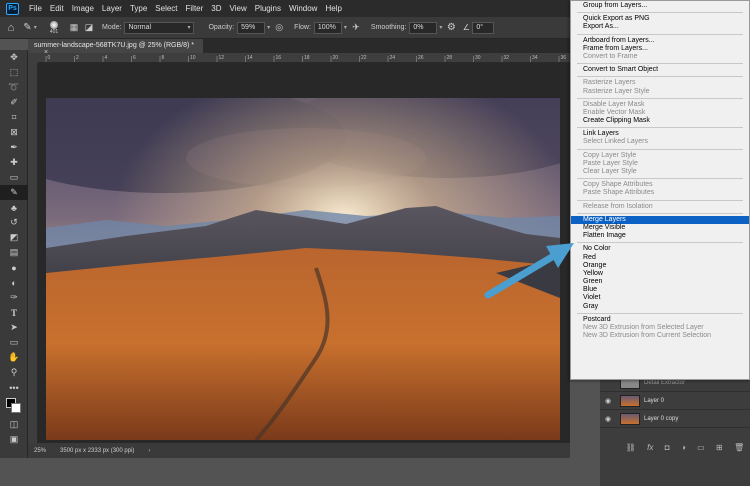  What do you see at coordinates (667, 447) in the screenshot?
I see `add-mask-icon: ◘` at bounding box center [667, 447].